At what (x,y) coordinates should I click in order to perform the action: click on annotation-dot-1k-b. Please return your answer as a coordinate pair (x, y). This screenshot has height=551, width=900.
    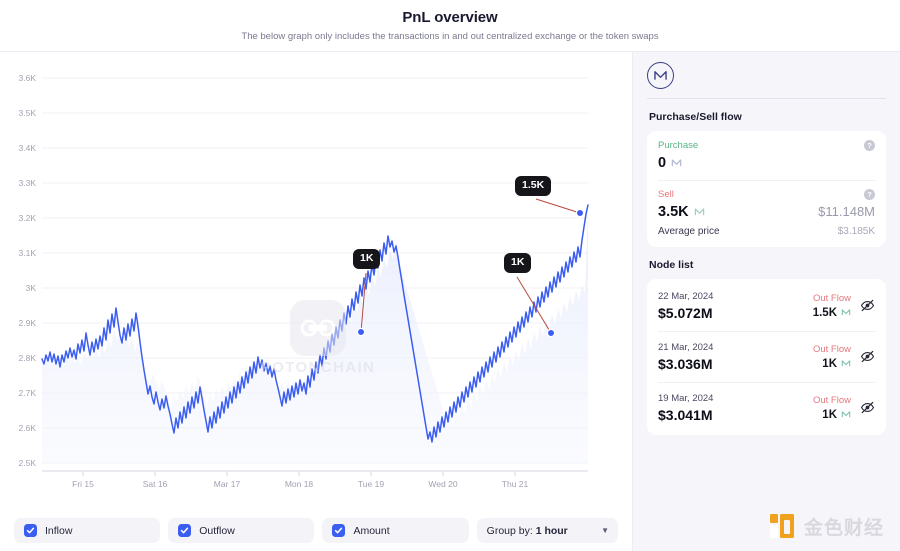
    Looking at the image, I should click on (551, 333).